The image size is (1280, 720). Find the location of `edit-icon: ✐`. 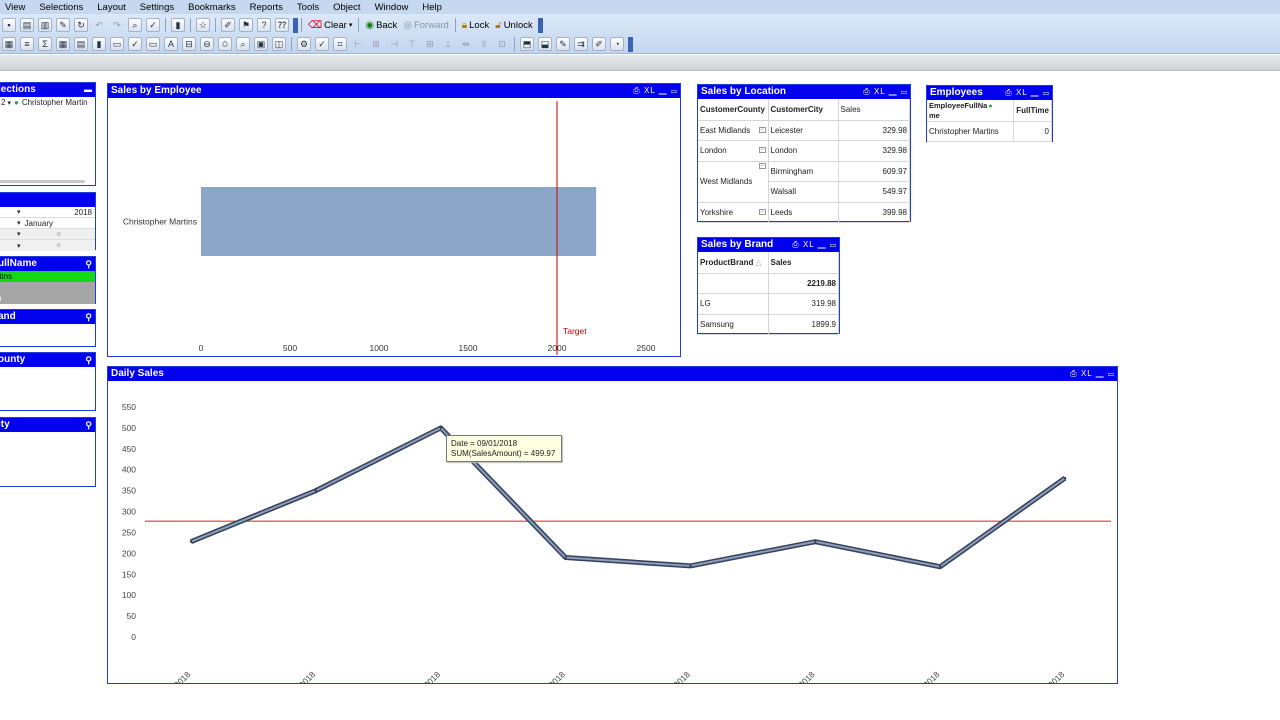

edit-icon: ✐ is located at coordinates (228, 25).